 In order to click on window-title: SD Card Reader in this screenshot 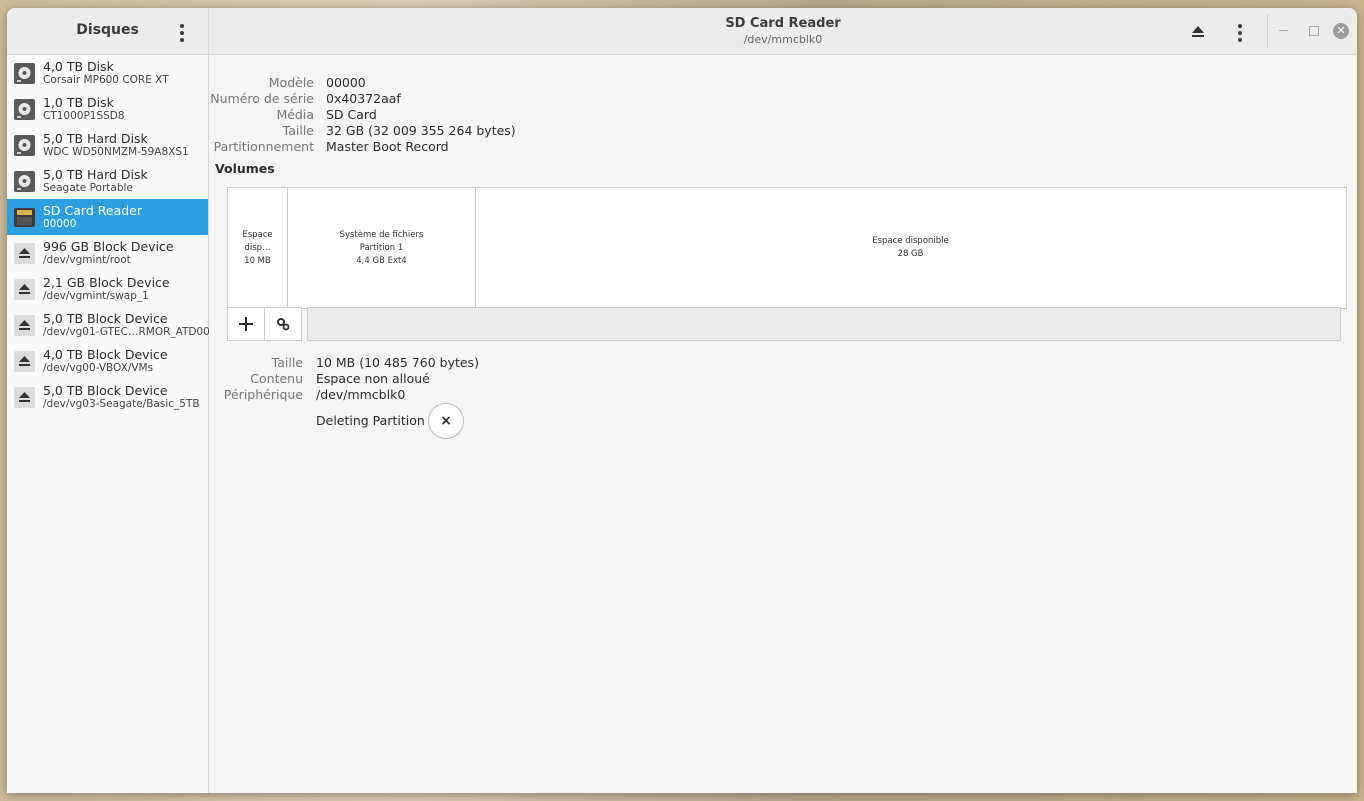, I will do `click(783, 23)`.